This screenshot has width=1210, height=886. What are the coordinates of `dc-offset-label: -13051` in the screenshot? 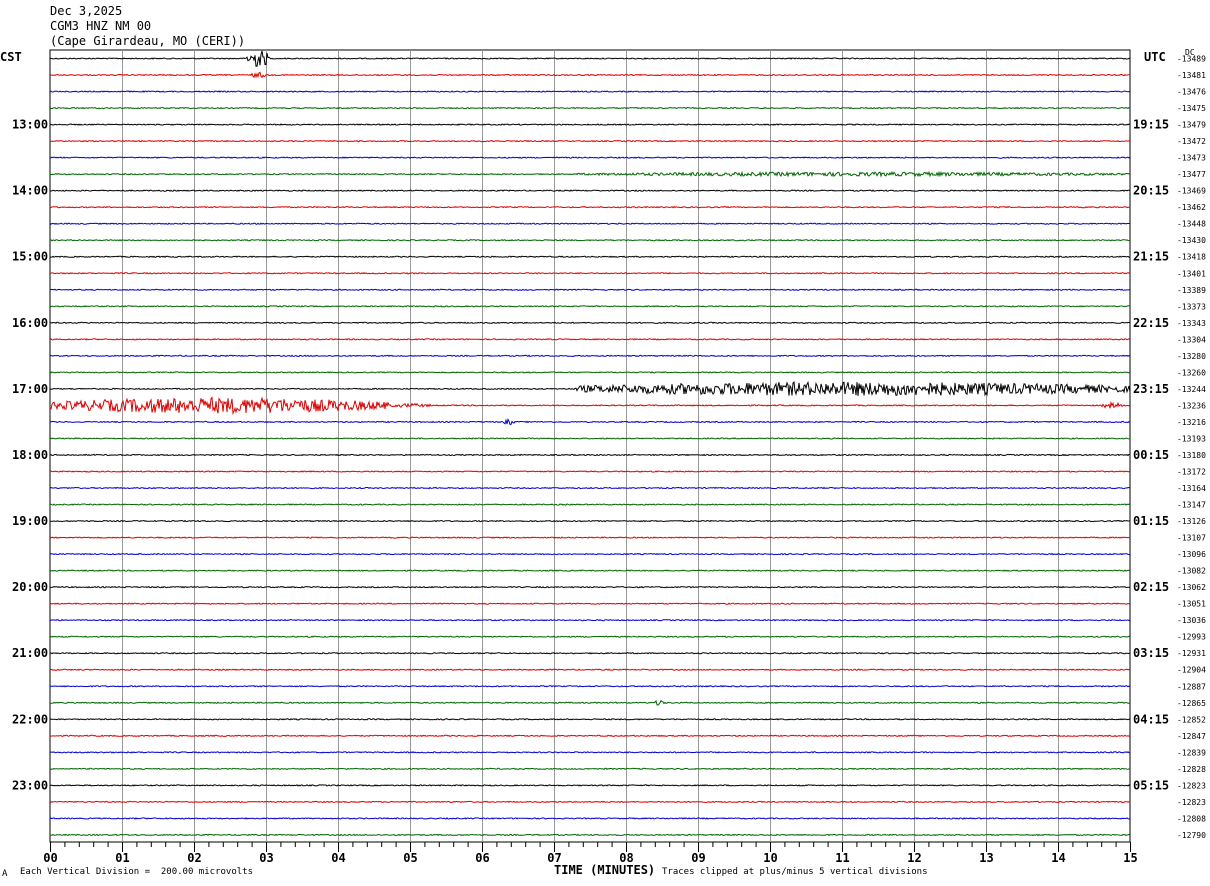 It's located at (1191, 604).